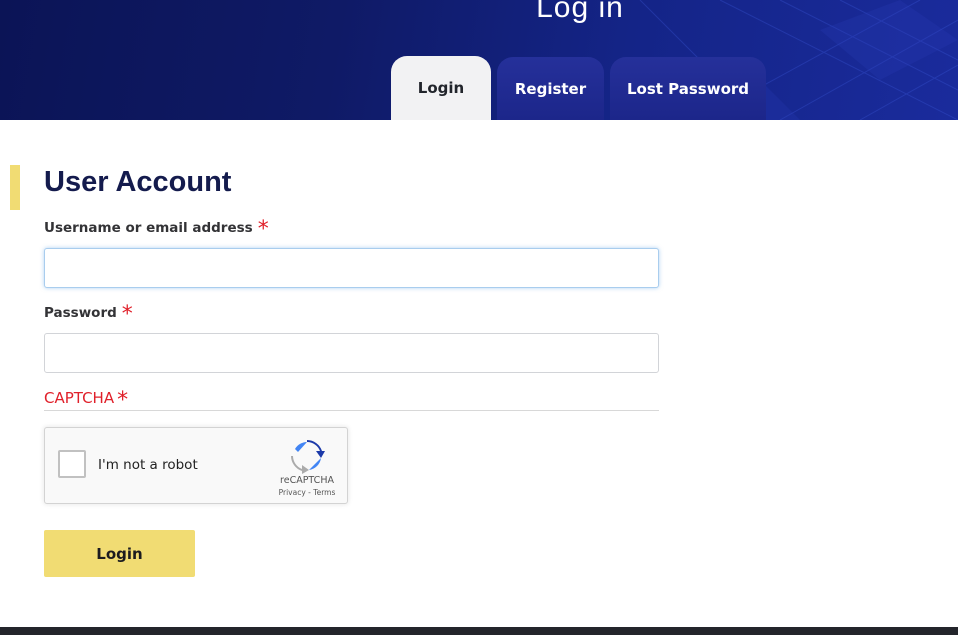 The image size is (958, 635). What do you see at coordinates (351, 268) in the screenshot?
I see `username-input` at bounding box center [351, 268].